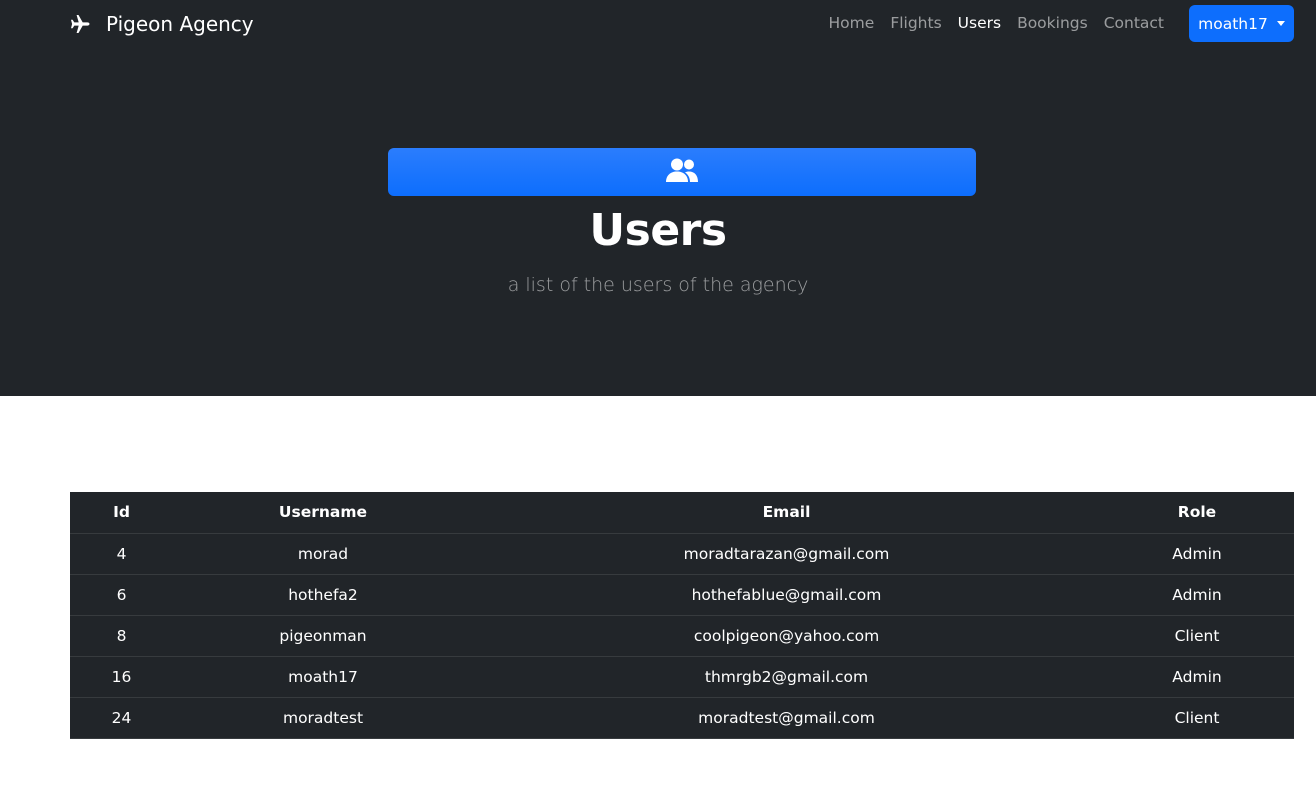  I want to click on users-banner, so click(682, 172).